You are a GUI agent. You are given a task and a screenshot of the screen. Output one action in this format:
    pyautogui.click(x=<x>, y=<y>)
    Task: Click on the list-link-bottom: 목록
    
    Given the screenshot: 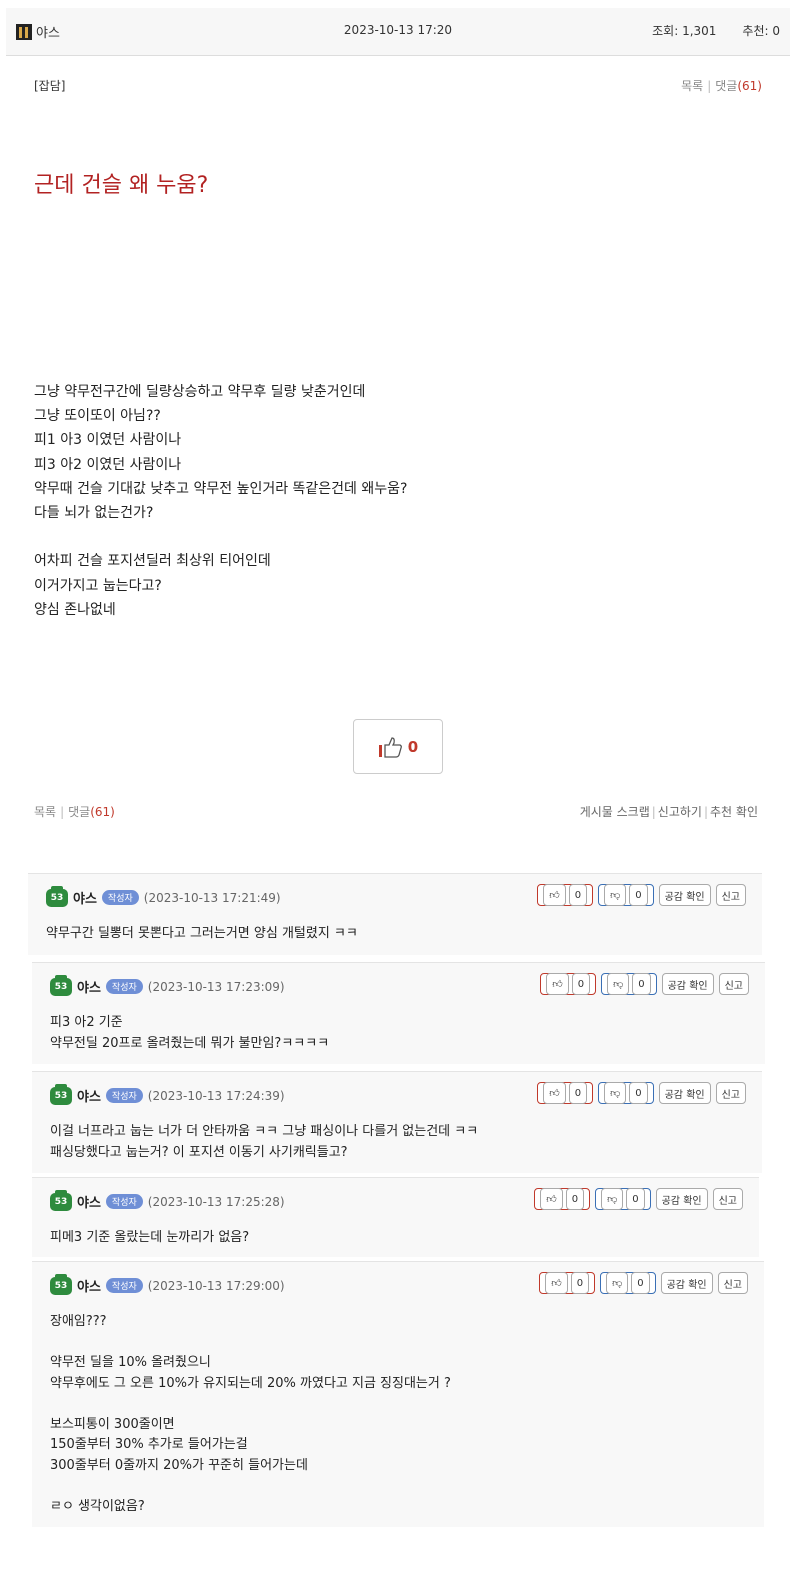 What is the action you would take?
    pyautogui.click(x=45, y=812)
    